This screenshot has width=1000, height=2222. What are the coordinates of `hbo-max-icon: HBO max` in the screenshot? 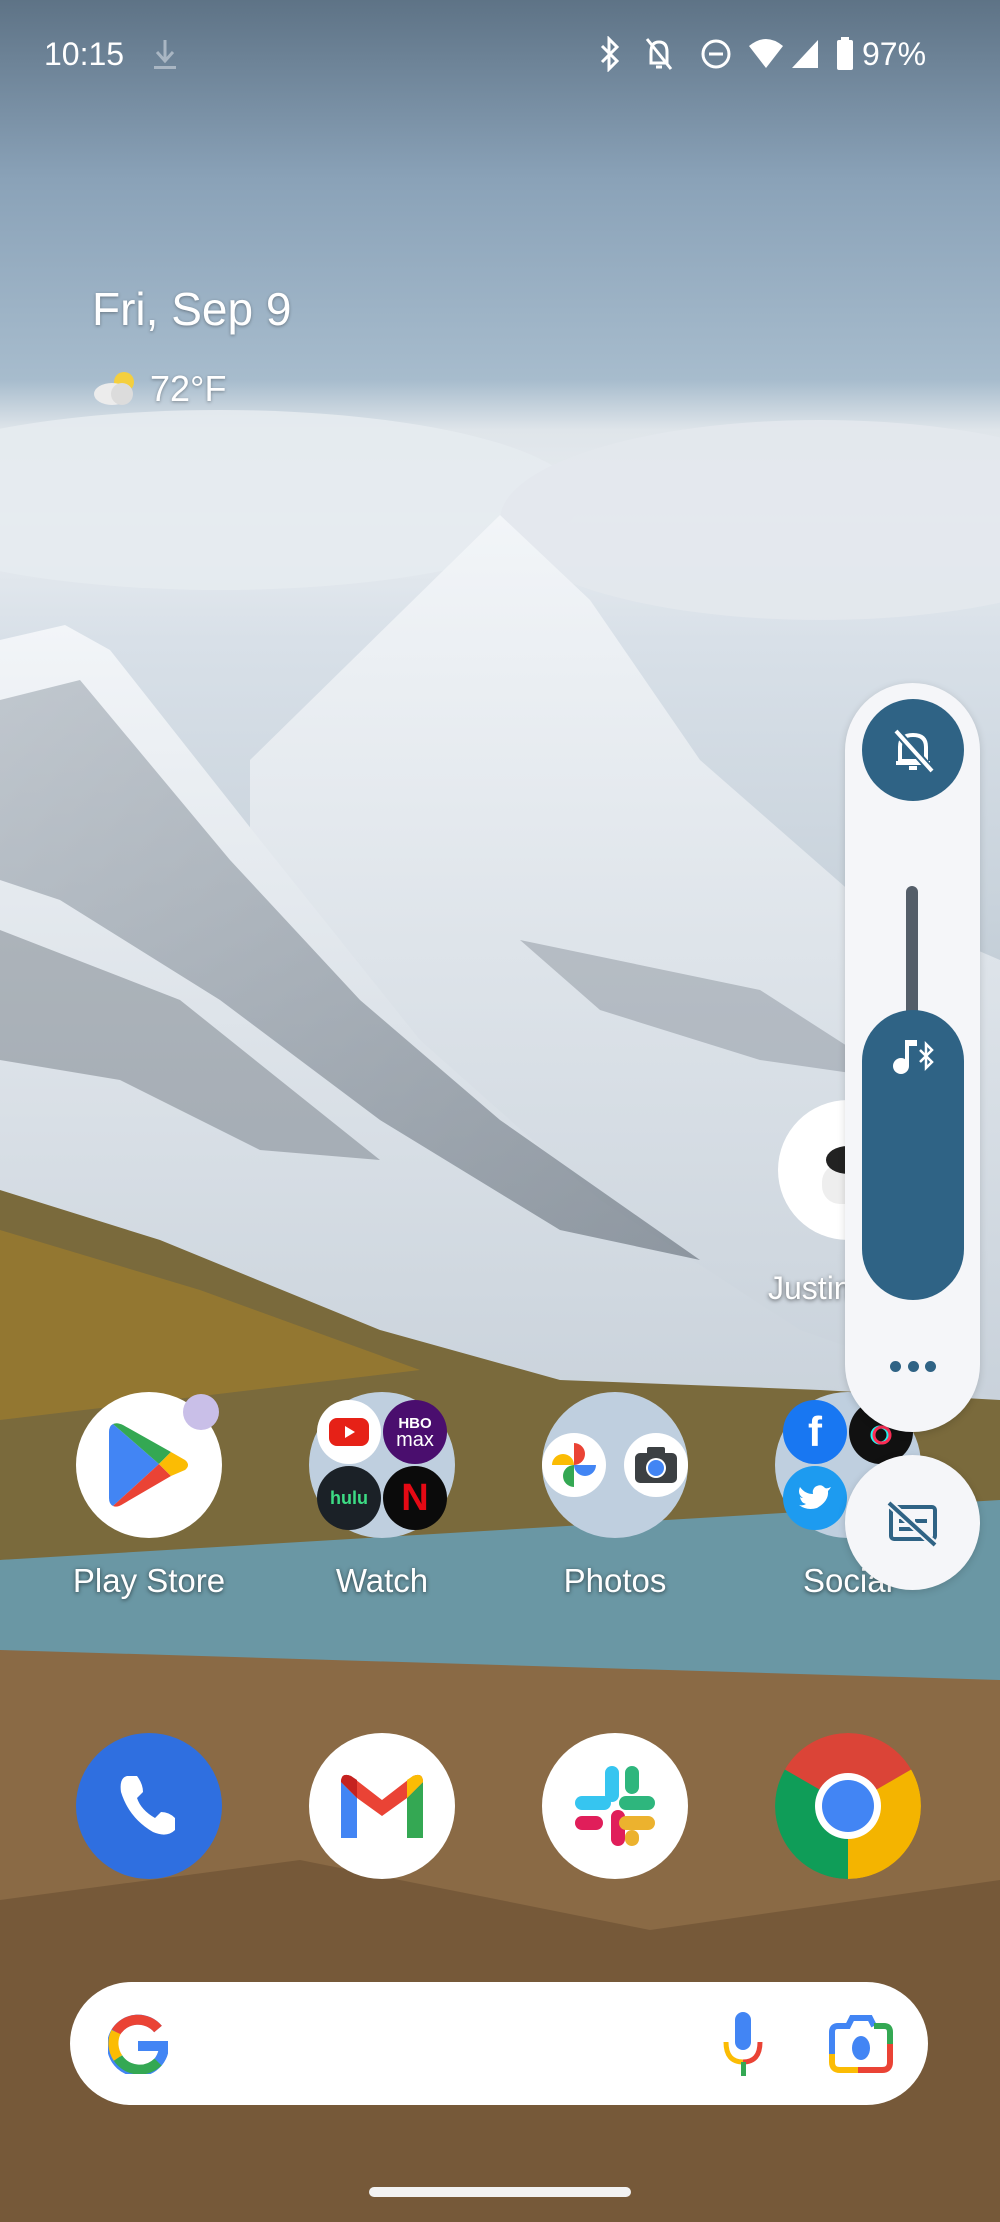 It's located at (415, 1432).